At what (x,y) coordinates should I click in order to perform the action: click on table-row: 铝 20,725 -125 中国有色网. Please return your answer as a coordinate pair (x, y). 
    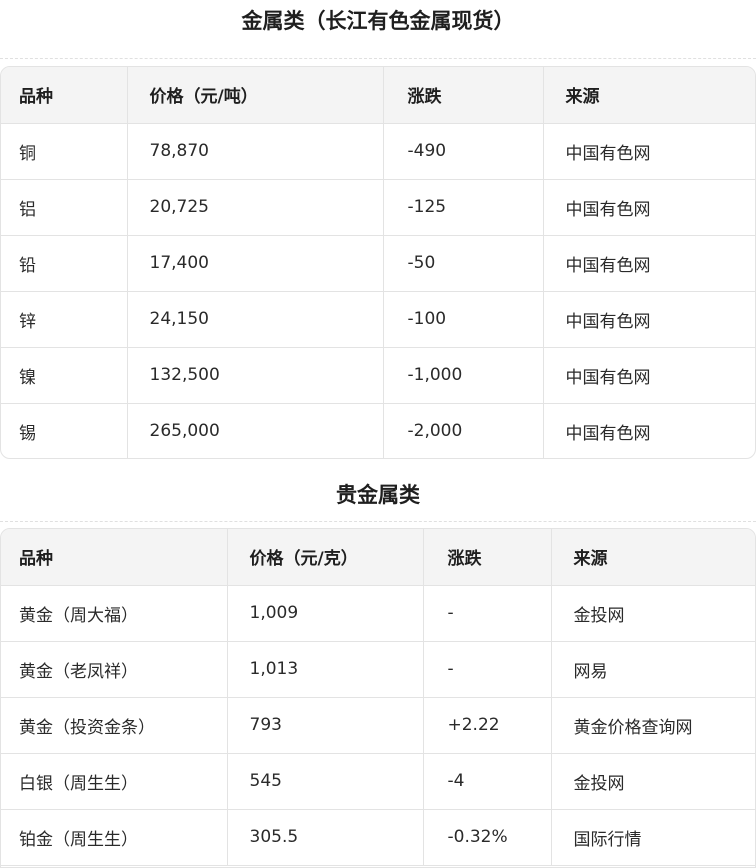
    Looking at the image, I should click on (378, 207).